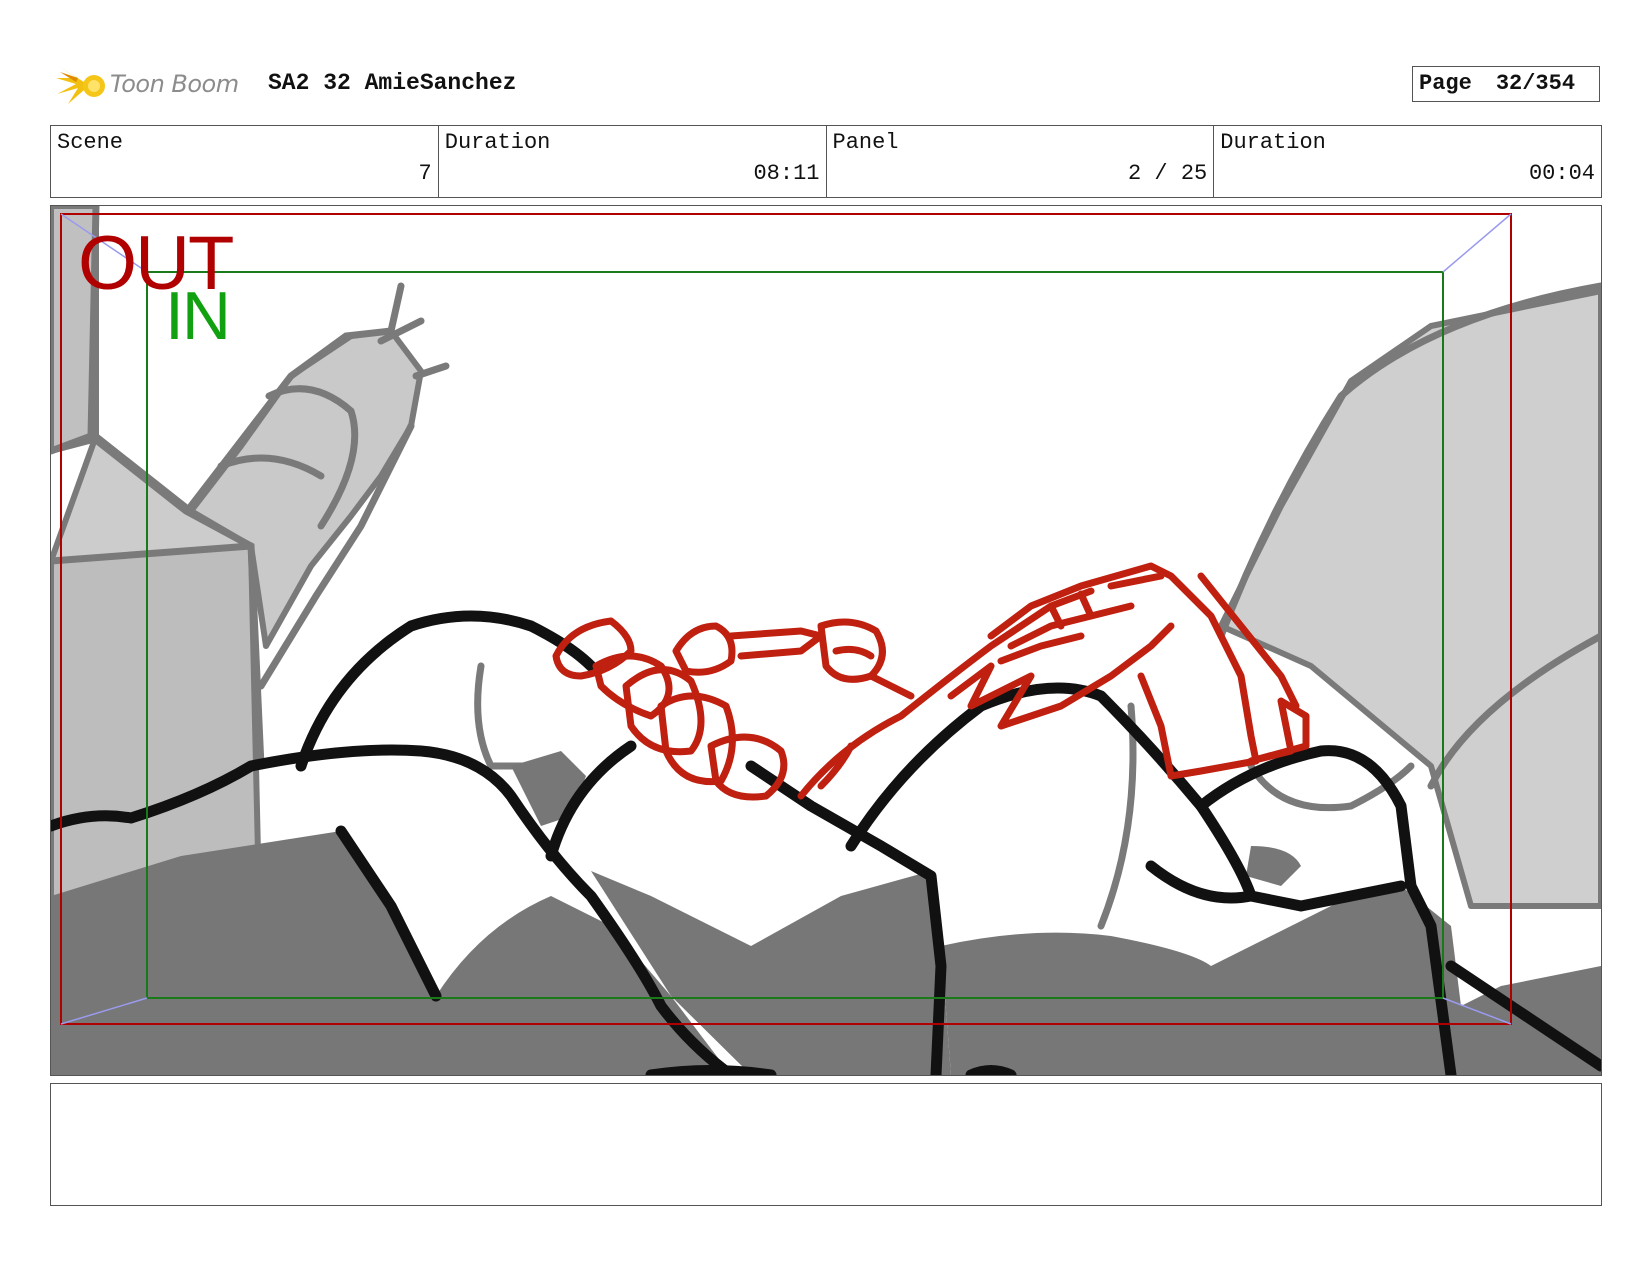  Describe the element at coordinates (865, 142) in the screenshot. I see `panel-label: Panel` at that location.